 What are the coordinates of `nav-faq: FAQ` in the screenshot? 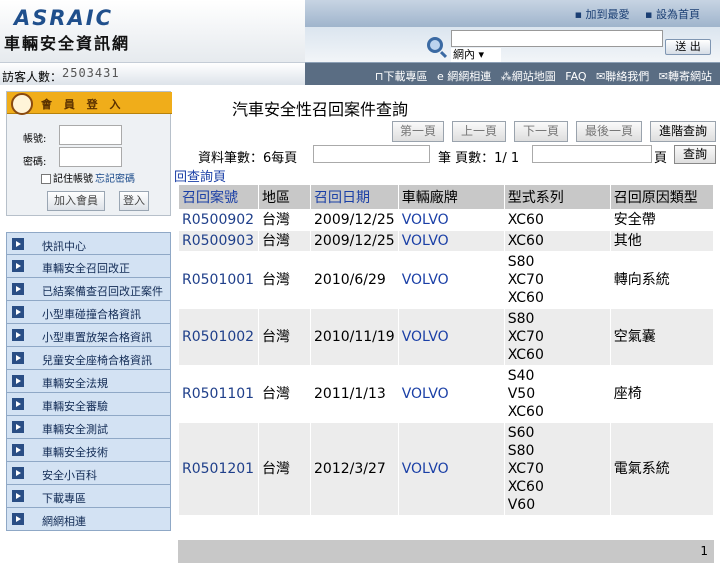 It's located at (575, 76).